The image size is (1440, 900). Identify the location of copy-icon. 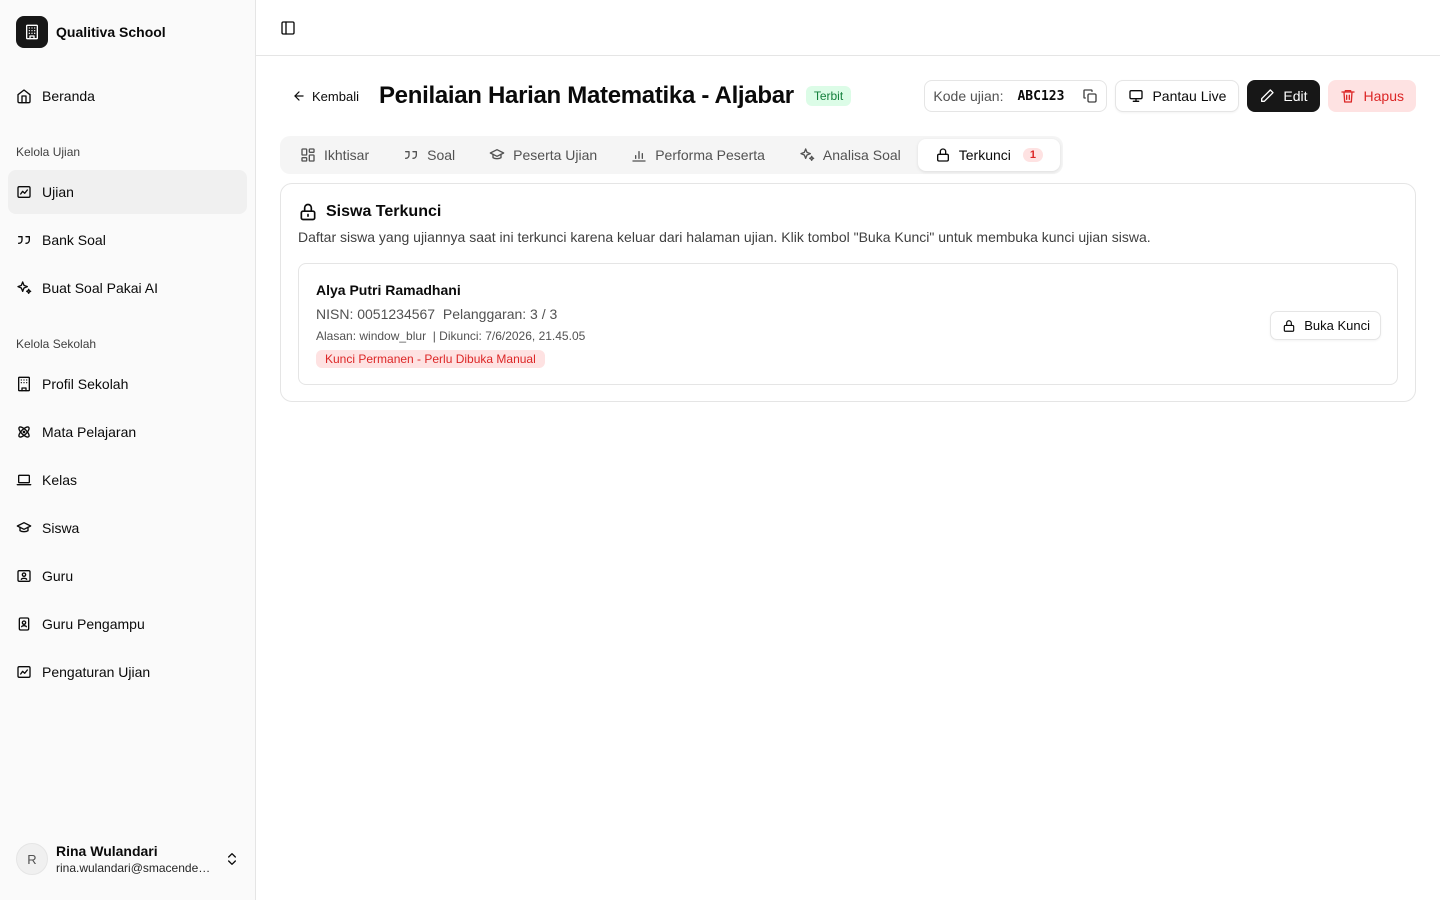
(1090, 96).